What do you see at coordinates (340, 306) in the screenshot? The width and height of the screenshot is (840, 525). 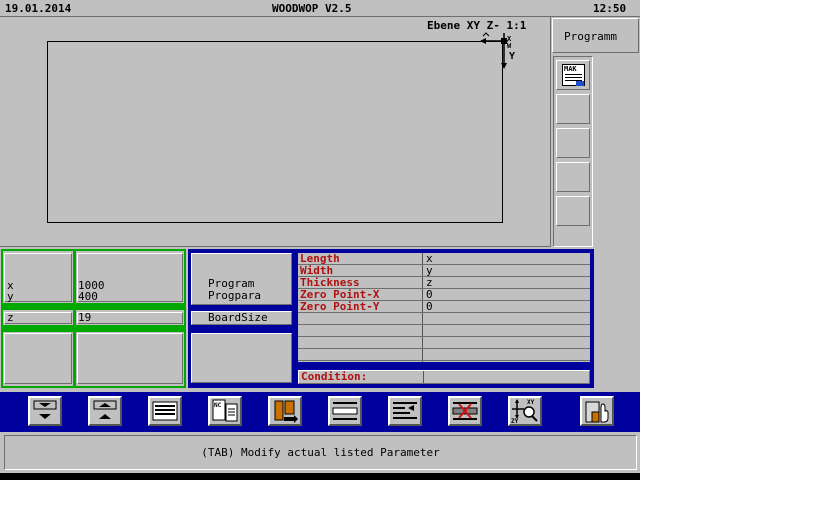 I see `param-name: Zero Point-Y` at bounding box center [340, 306].